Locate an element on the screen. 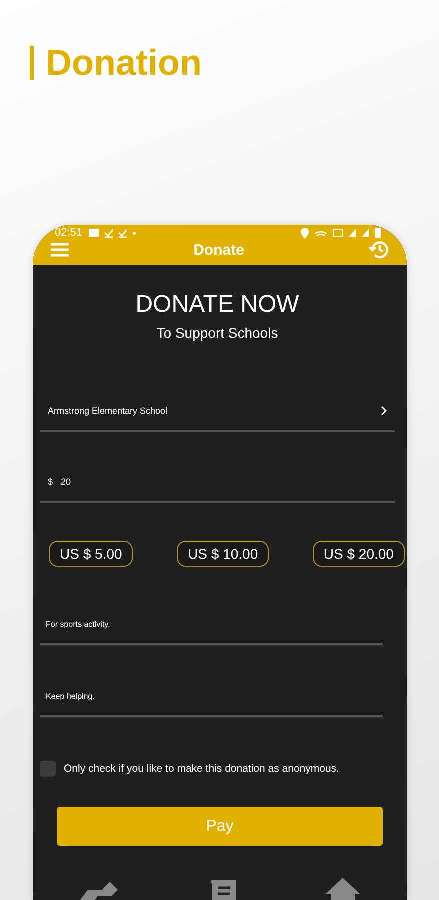 The width and height of the screenshot is (439, 900). location-icon is located at coordinates (305, 233).